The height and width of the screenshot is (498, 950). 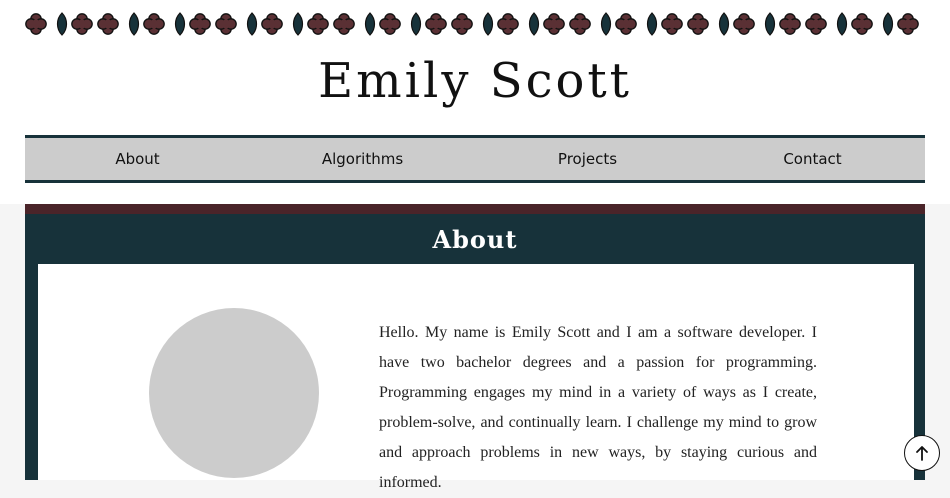 I want to click on nav-item-algorithms: Algorithms, so click(x=362, y=159).